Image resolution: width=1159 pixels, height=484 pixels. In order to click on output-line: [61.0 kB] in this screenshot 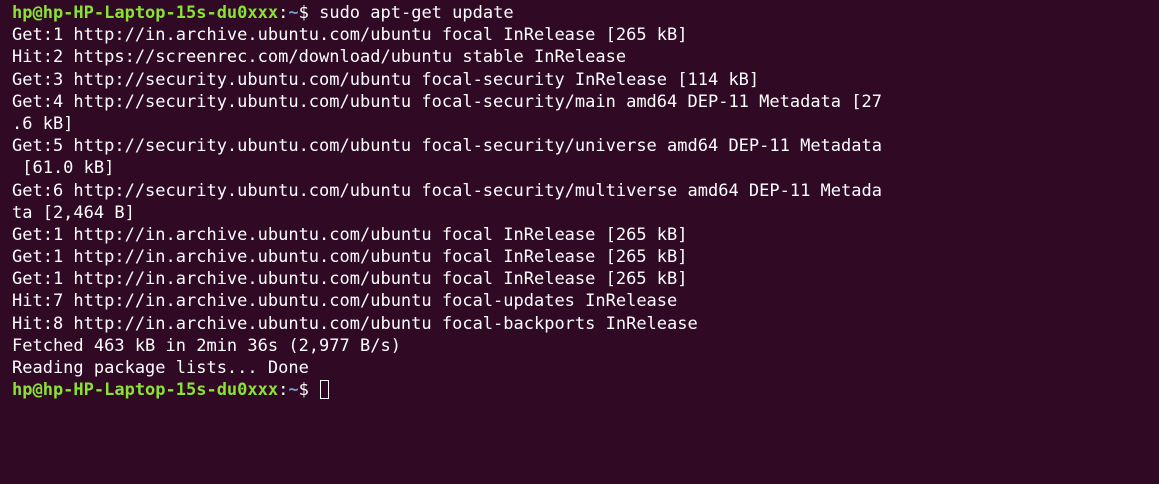, I will do `click(63, 168)`.